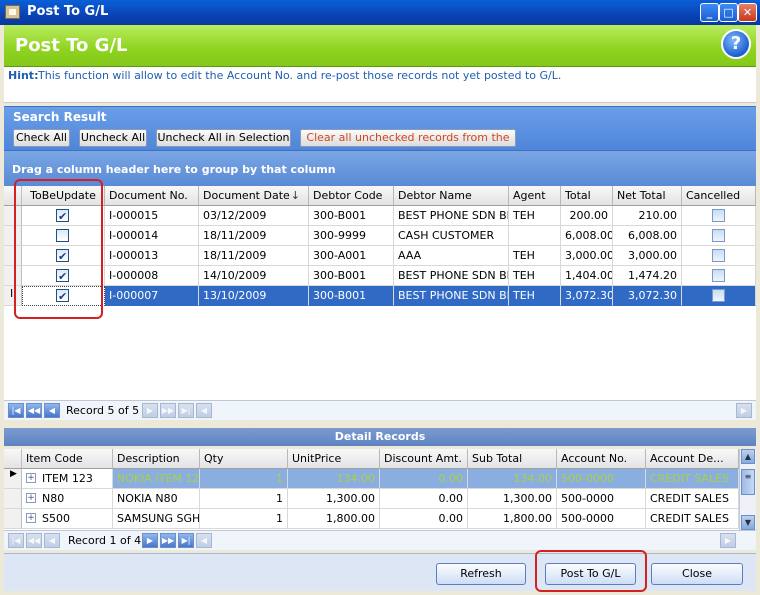  What do you see at coordinates (152, 276) in the screenshot?
I see `doc-no-cell: I-000008` at bounding box center [152, 276].